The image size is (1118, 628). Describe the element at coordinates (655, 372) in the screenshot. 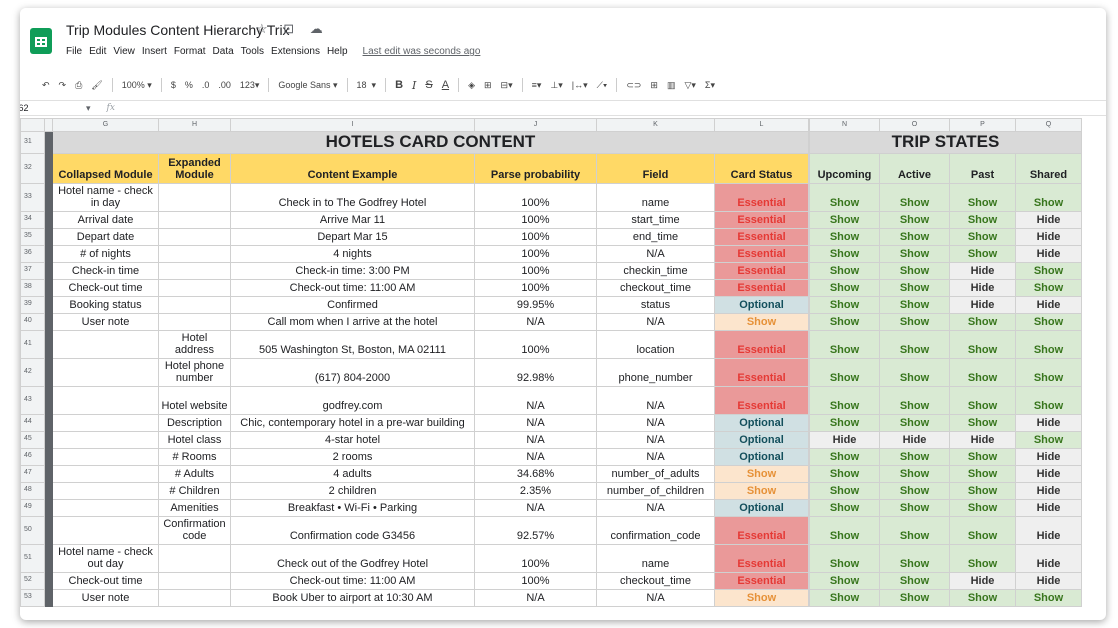

I see `field-cell: phone_number` at that location.